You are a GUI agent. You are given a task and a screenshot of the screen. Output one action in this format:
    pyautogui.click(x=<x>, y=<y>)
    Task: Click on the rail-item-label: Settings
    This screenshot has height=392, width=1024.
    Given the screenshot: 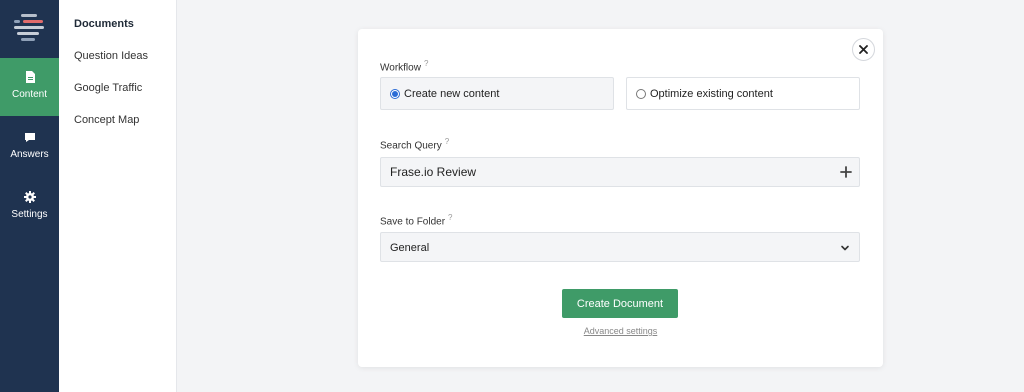 What is the action you would take?
    pyautogui.click(x=29, y=214)
    